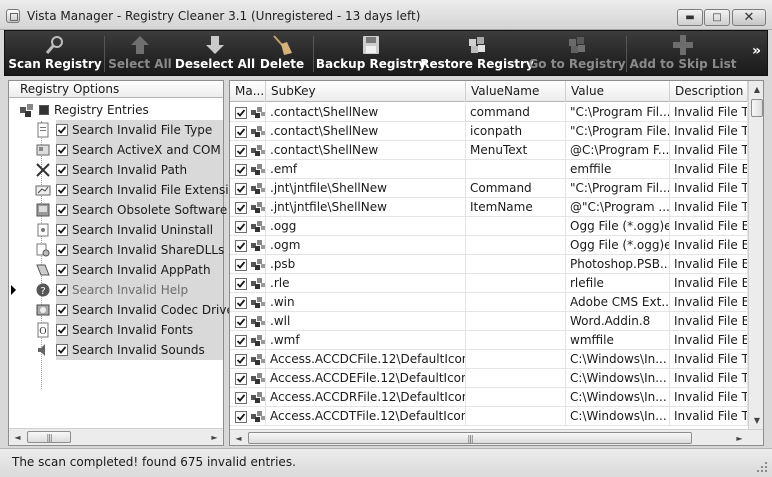 The image size is (772, 477). I want to click on column-header-value: Value, so click(618, 91).